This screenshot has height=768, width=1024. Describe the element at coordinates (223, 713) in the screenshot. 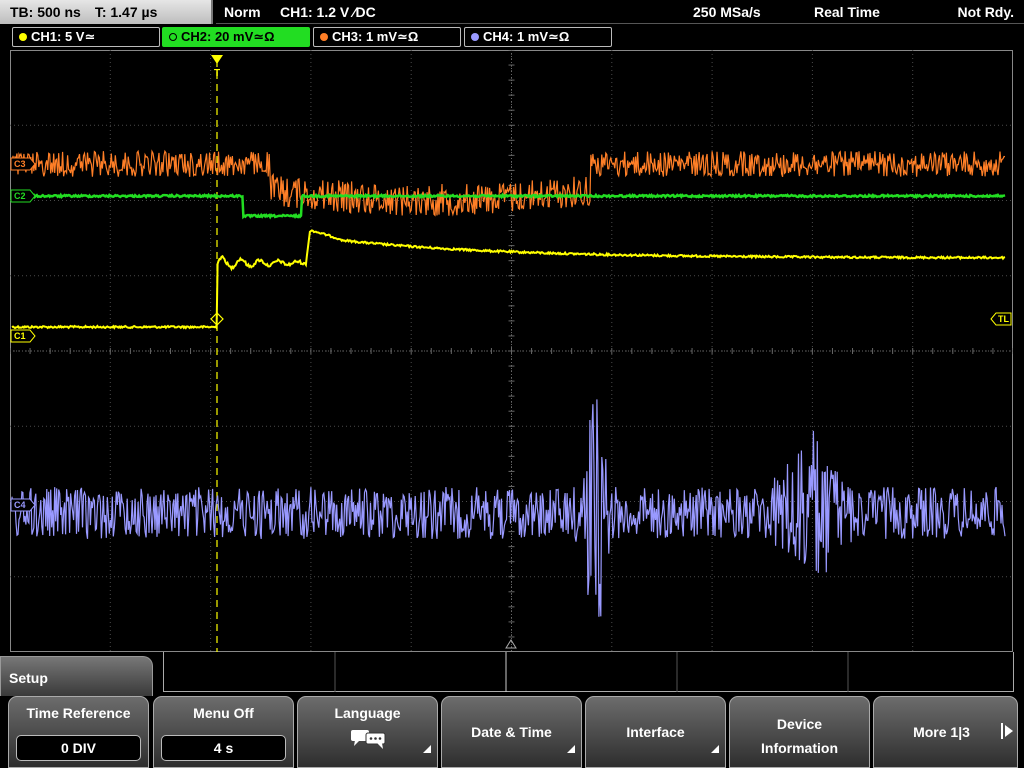

I see `menu-off-label: Menu Off` at that location.